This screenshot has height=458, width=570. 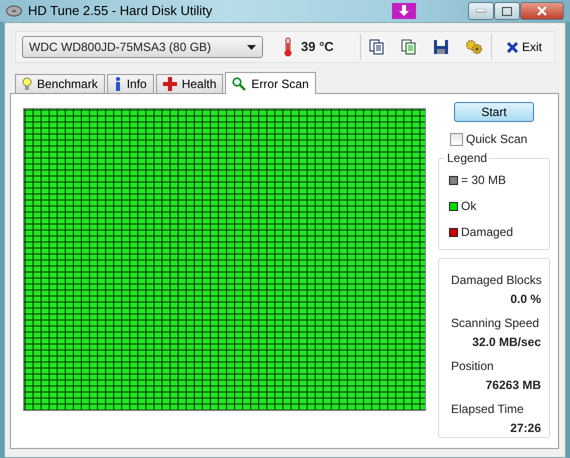 I want to click on stat-value: 76263 MB, so click(x=512, y=385).